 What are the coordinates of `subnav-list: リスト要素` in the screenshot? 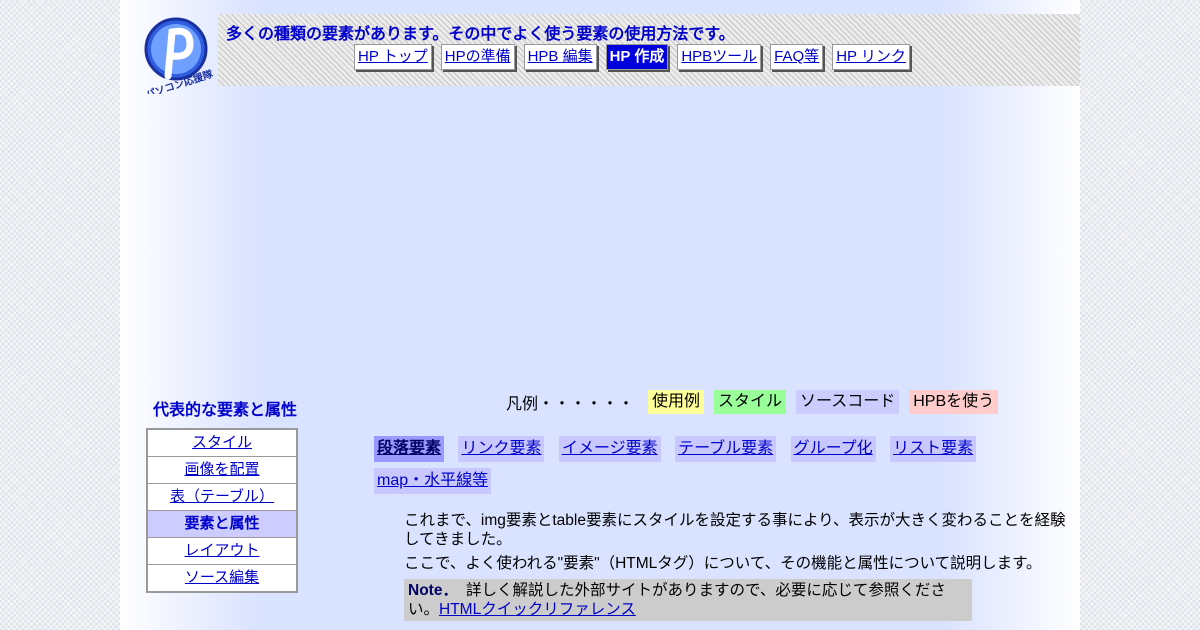 It's located at (933, 449).